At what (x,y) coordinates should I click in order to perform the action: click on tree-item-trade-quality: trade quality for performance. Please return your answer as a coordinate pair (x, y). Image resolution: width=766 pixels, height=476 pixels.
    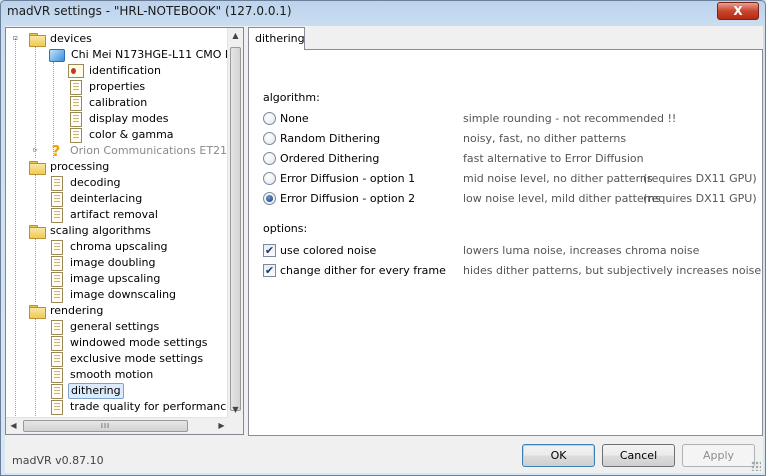
    Looking at the image, I should click on (140, 407).